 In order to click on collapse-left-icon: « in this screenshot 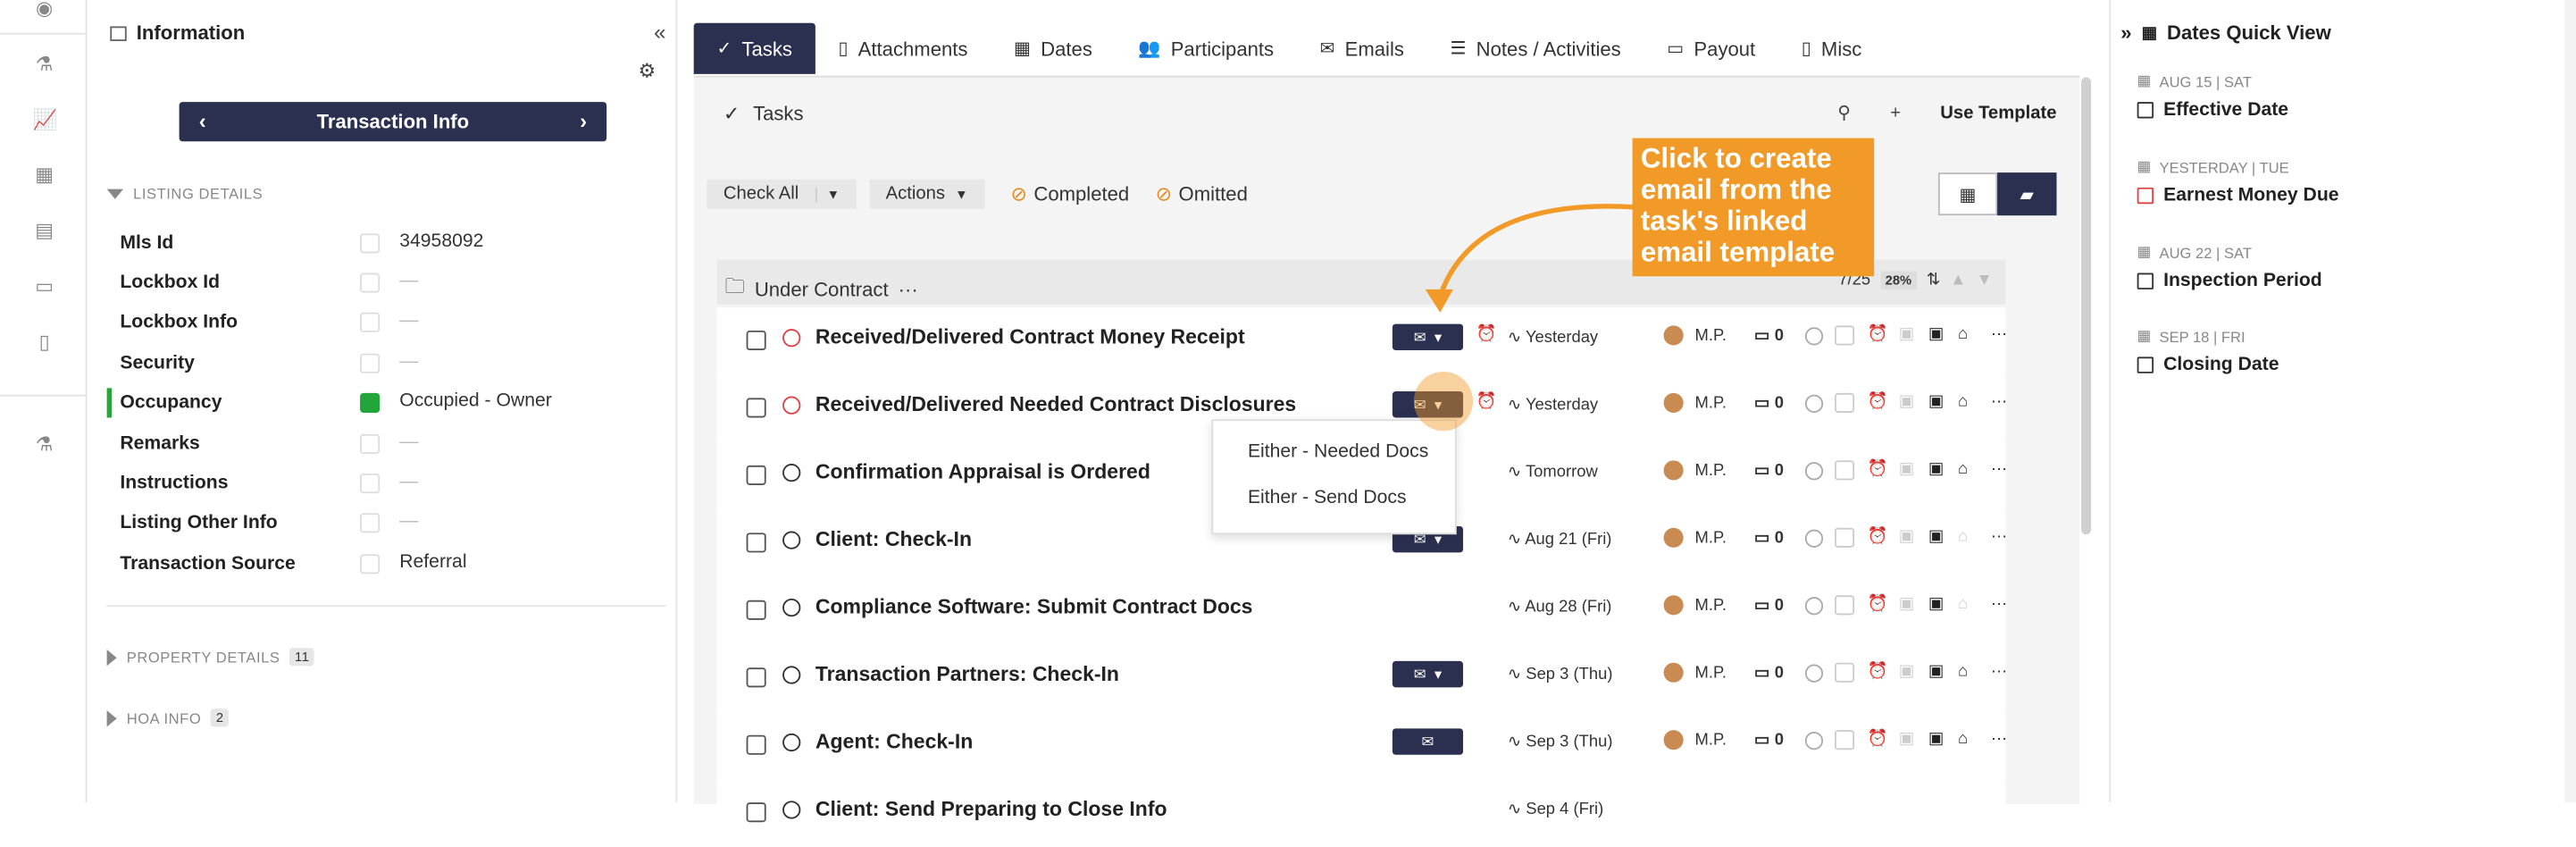, I will do `click(660, 32)`.